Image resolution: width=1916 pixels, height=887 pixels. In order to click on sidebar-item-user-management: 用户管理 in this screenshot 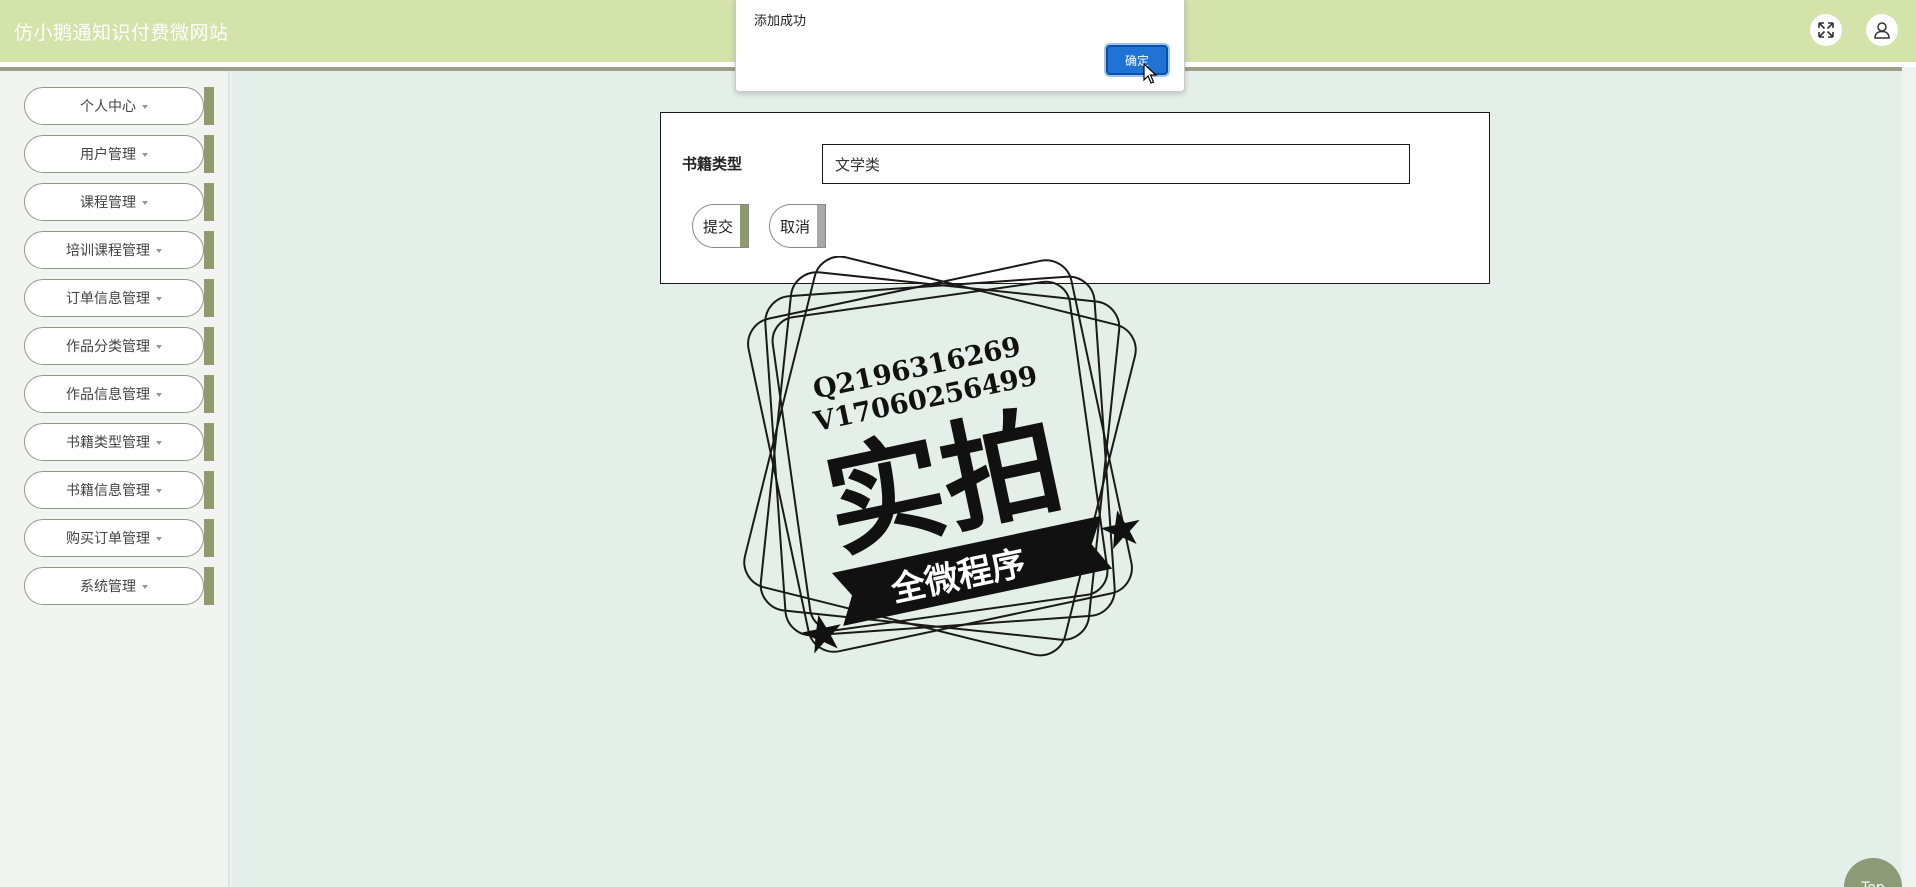, I will do `click(120, 154)`.